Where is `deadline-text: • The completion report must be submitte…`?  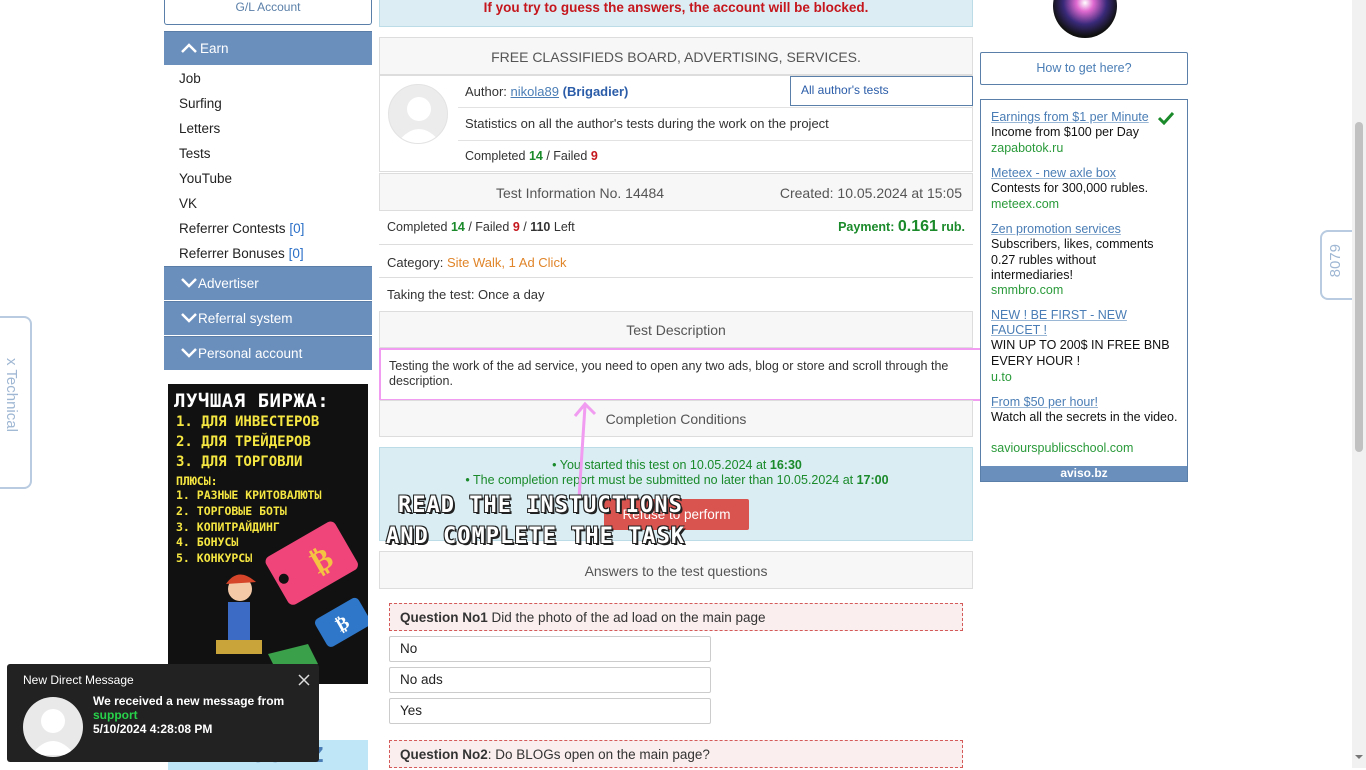 deadline-text: • The completion report must be submitte… is located at coordinates (659, 480).